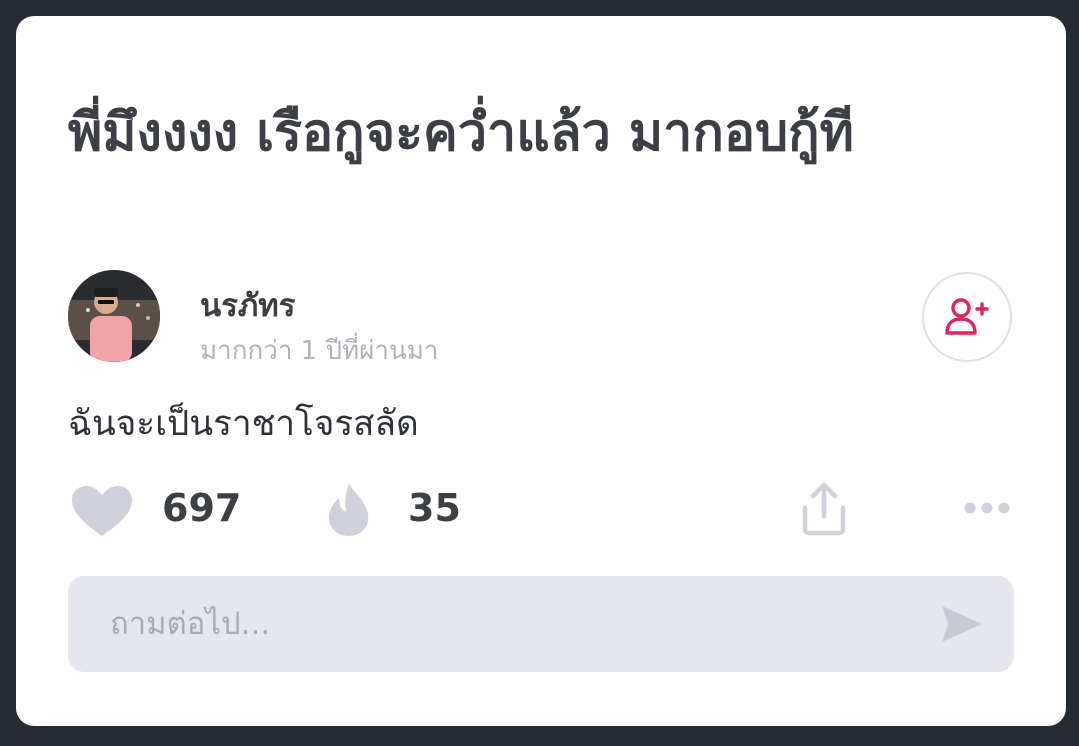 This screenshot has height=746, width=1079. I want to click on send-icon, so click(962, 624).